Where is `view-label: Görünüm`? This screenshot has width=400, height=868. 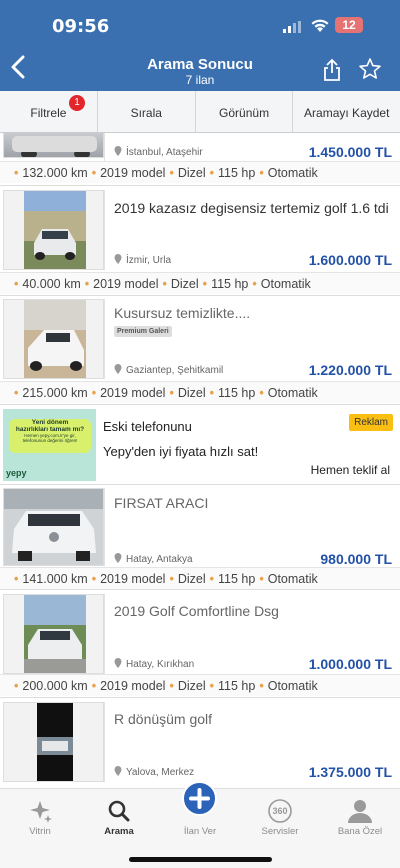
view-label: Görünüm is located at coordinates (244, 113).